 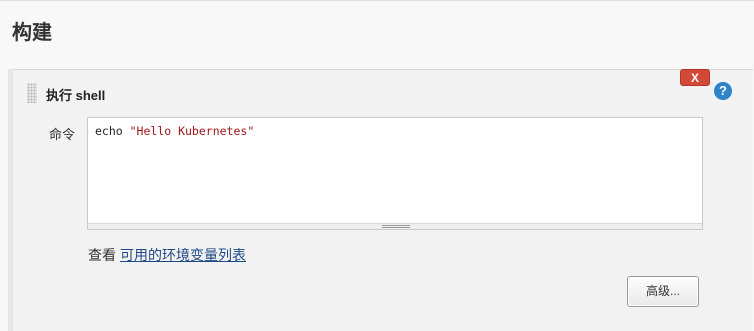 I want to click on command-text: echo "Hello Kubernetes", so click(x=174, y=131).